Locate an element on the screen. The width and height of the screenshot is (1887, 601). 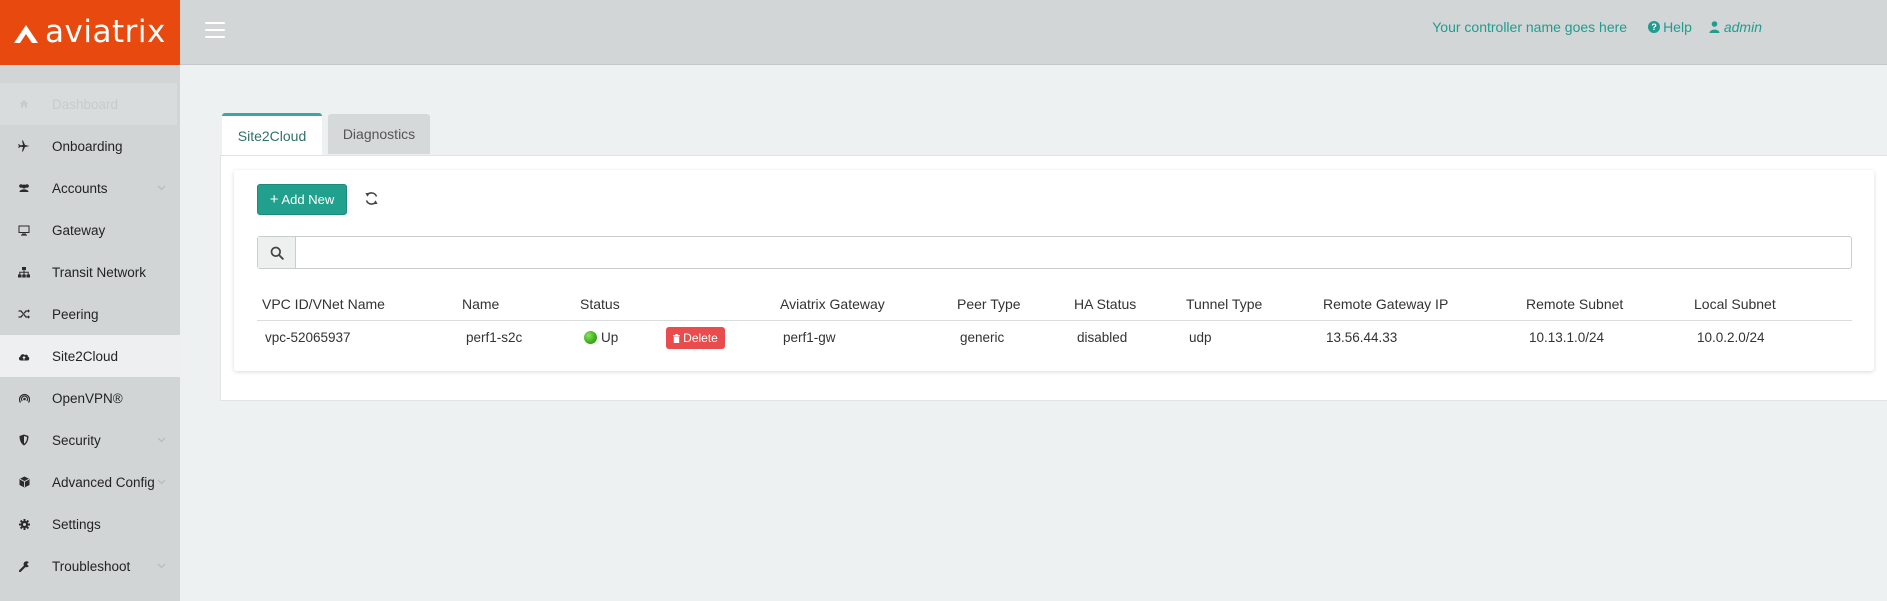
wrench-icon is located at coordinates (24, 566).